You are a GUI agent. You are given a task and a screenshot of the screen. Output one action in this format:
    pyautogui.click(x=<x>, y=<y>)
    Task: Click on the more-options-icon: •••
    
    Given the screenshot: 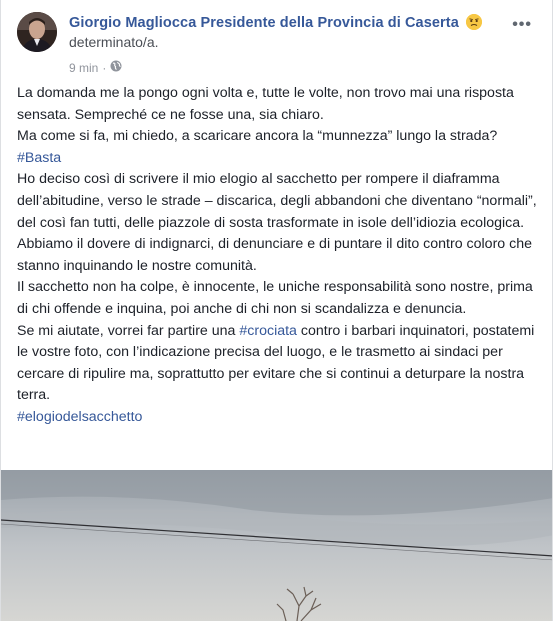 What is the action you would take?
    pyautogui.click(x=522, y=25)
    